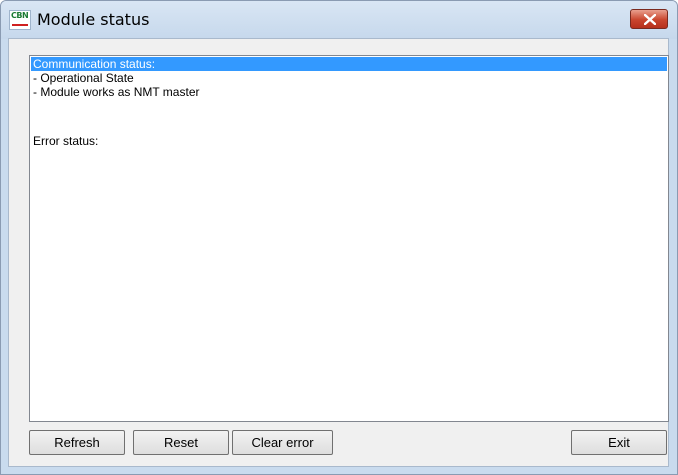  Describe the element at coordinates (349, 92) in the screenshot. I see `list-item: - Module works as NMT master` at that location.